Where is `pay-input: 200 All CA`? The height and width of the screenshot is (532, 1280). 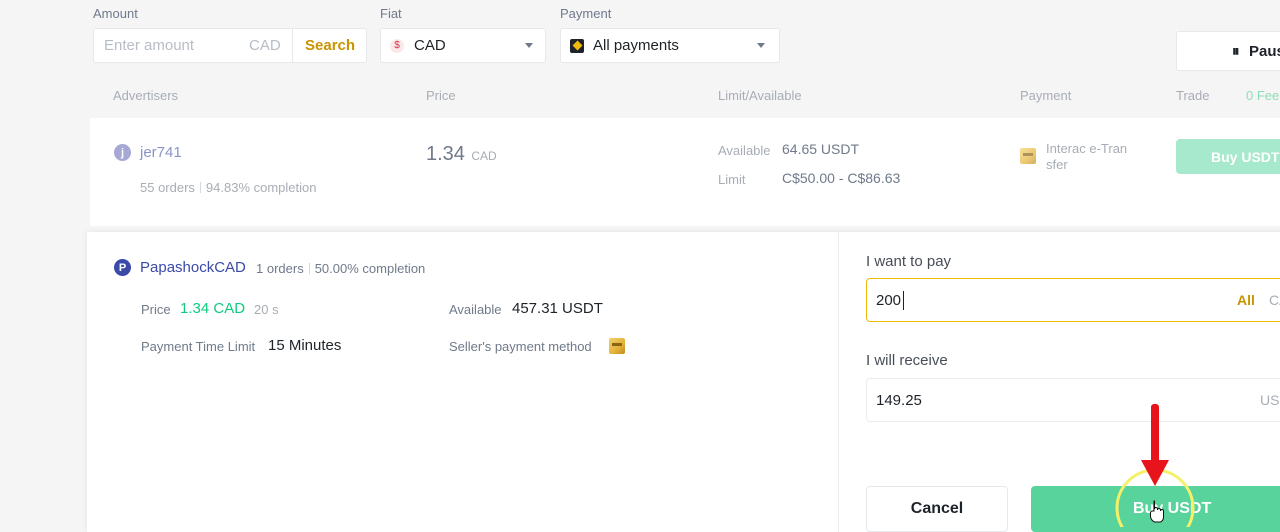
pay-input: 200 All CA is located at coordinates (1073, 300).